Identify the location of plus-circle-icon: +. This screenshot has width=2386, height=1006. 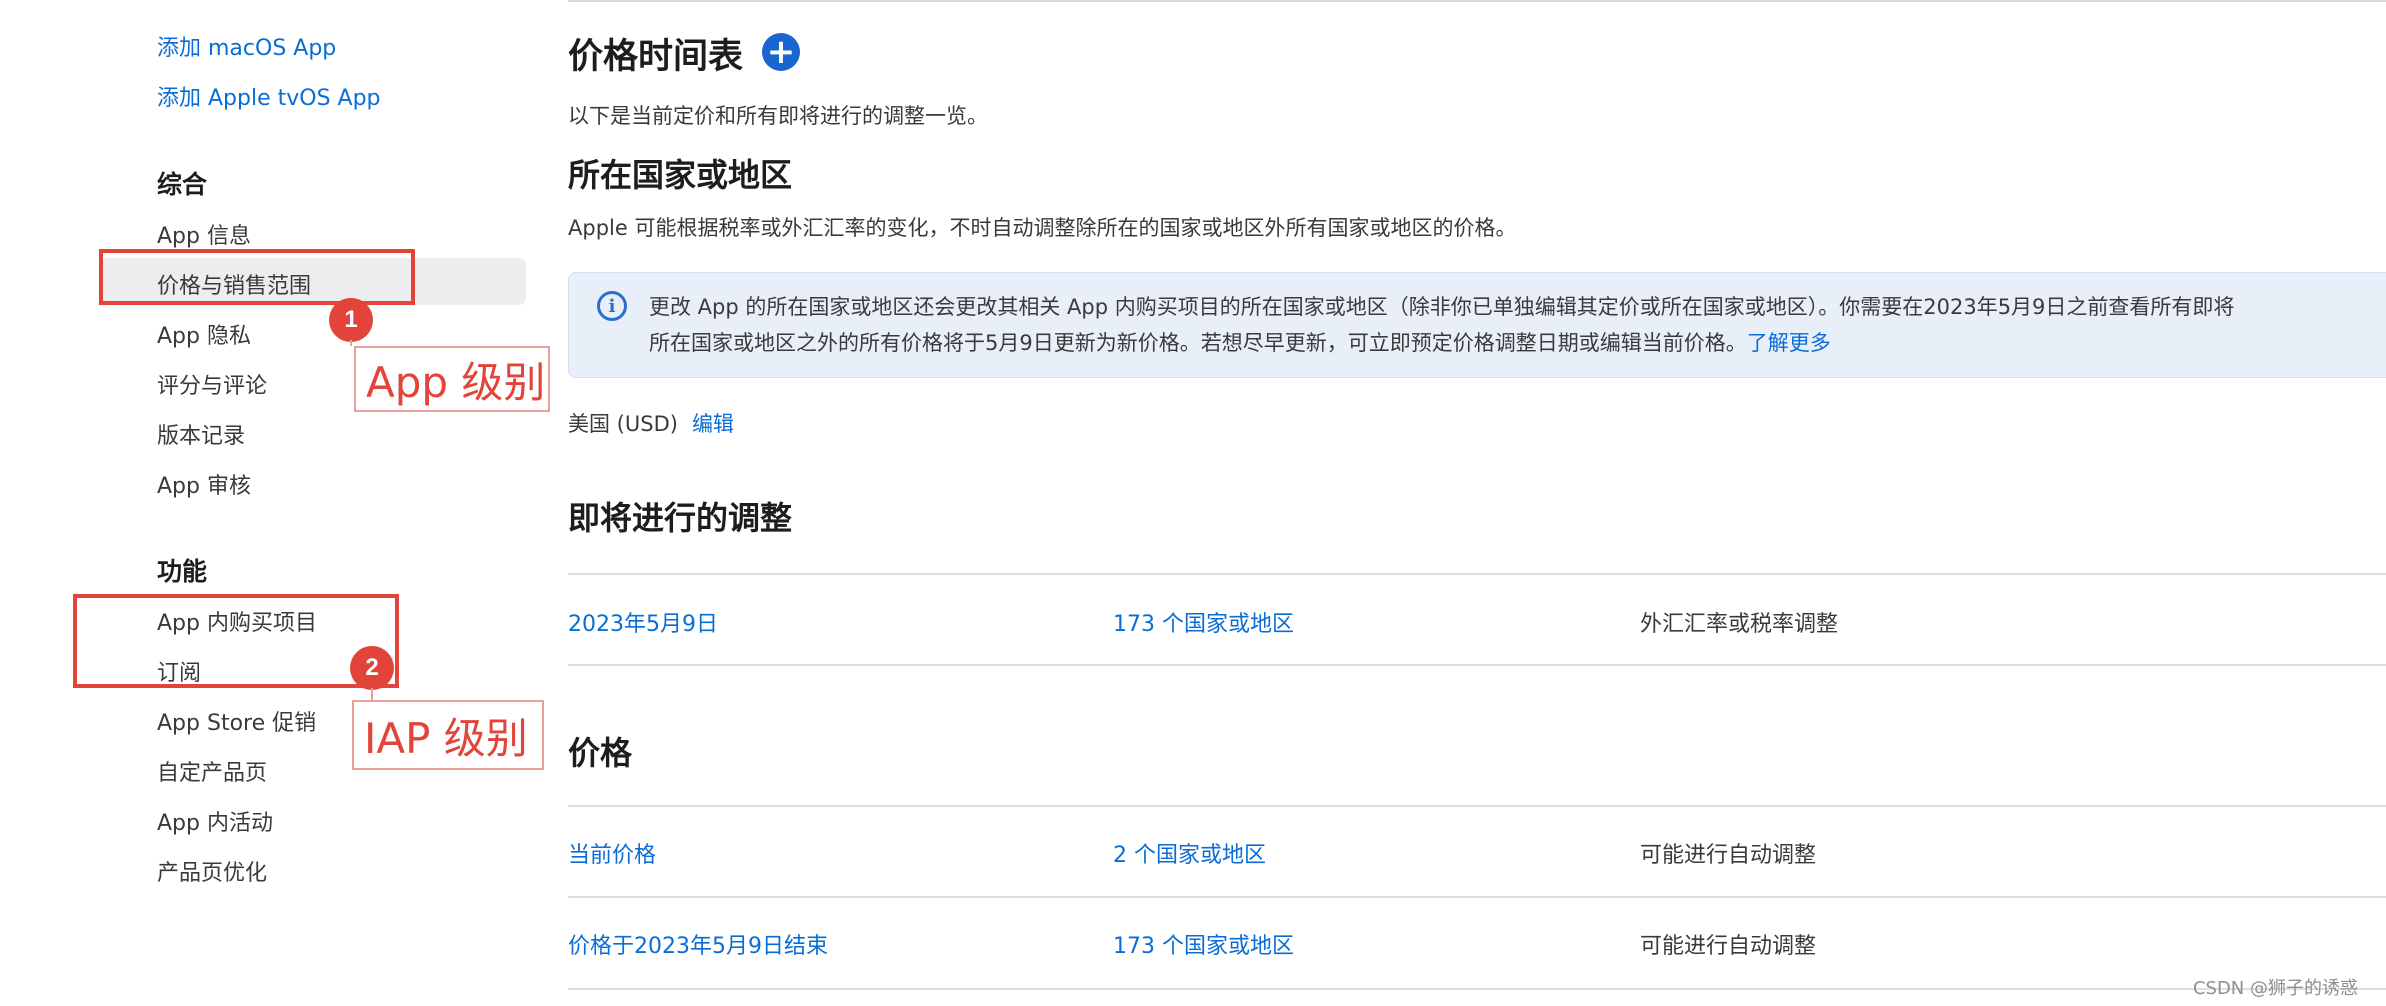
(781, 52).